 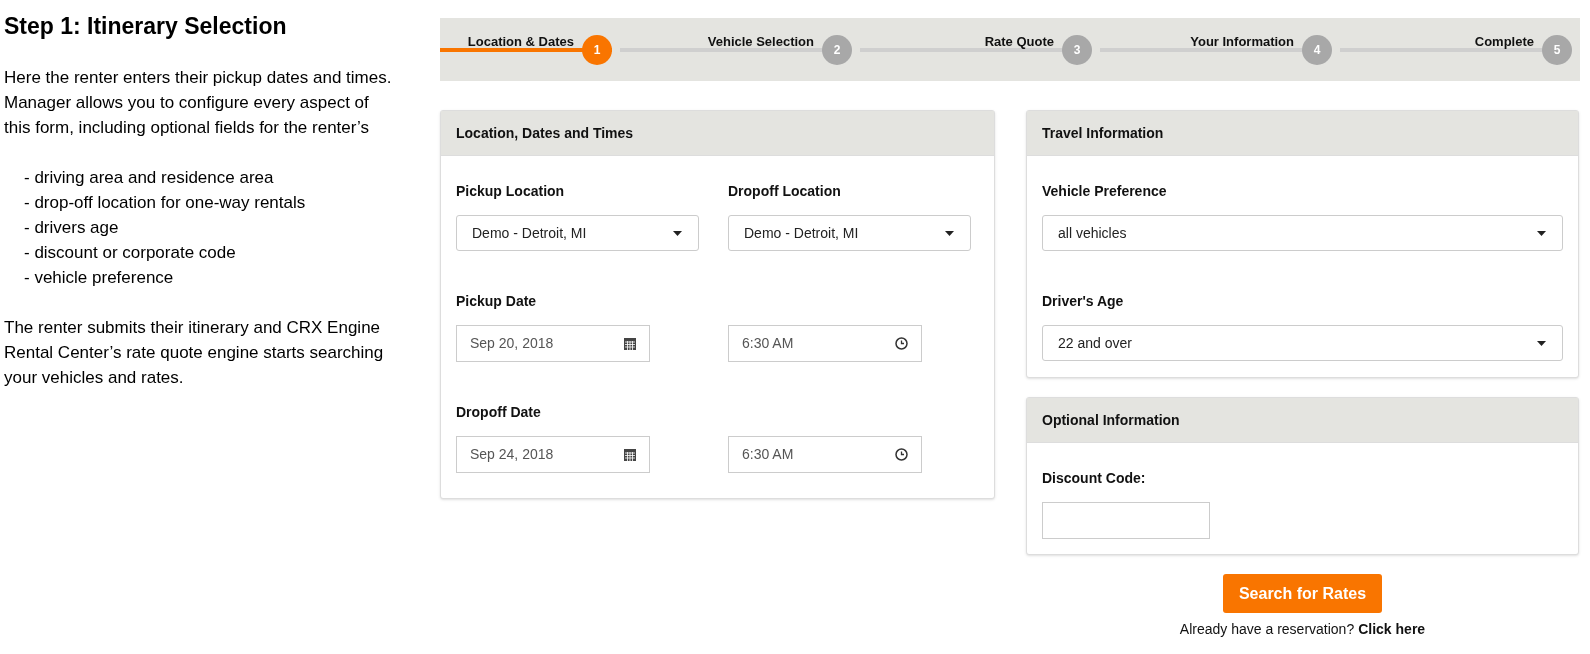 I want to click on feature-list-item: - vehicle preference, so click(x=99, y=278).